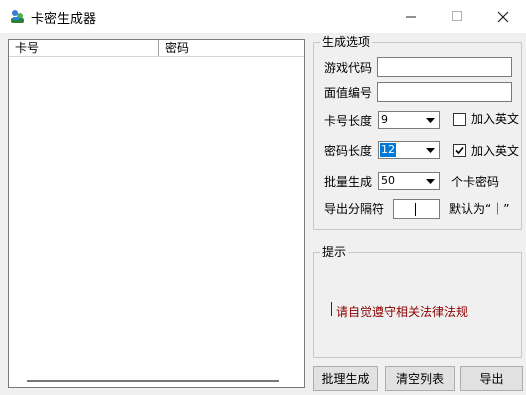 Image resolution: width=526 pixels, height=395 pixels. I want to click on close-icon, so click(503, 16).